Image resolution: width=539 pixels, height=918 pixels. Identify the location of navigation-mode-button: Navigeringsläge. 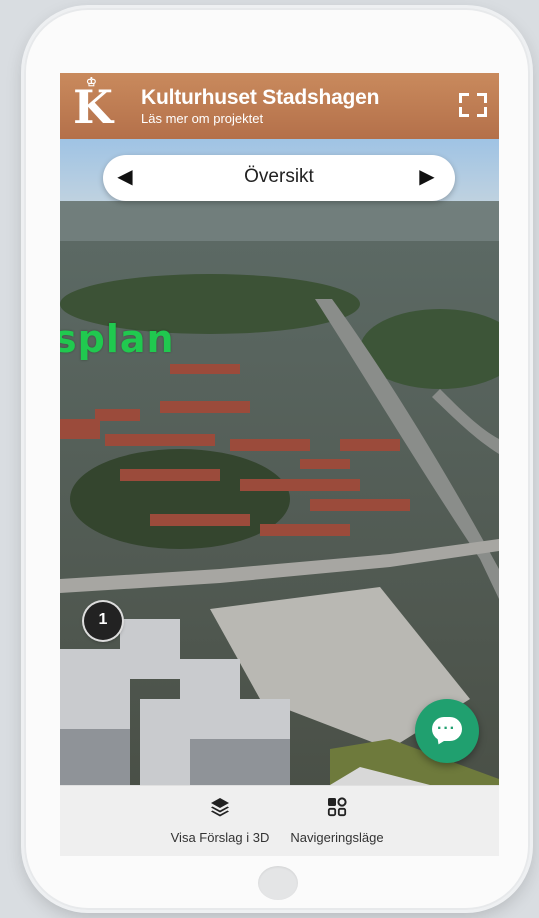
(337, 819).